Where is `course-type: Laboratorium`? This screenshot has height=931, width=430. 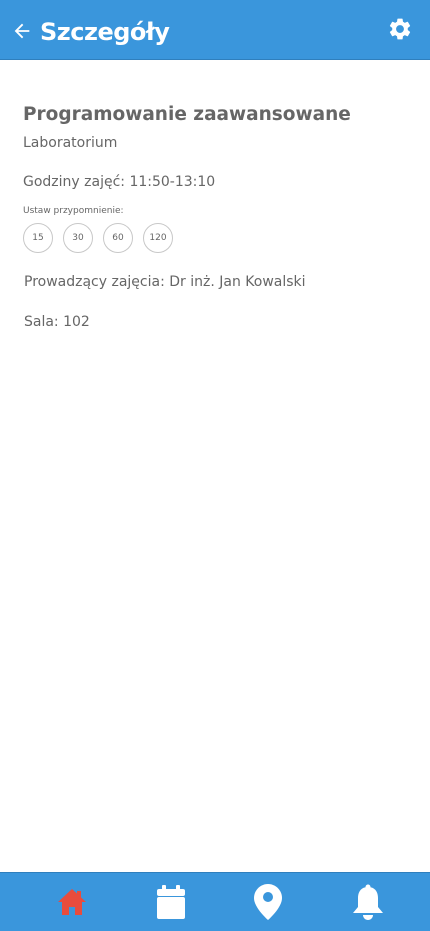 course-type: Laboratorium is located at coordinates (70, 143).